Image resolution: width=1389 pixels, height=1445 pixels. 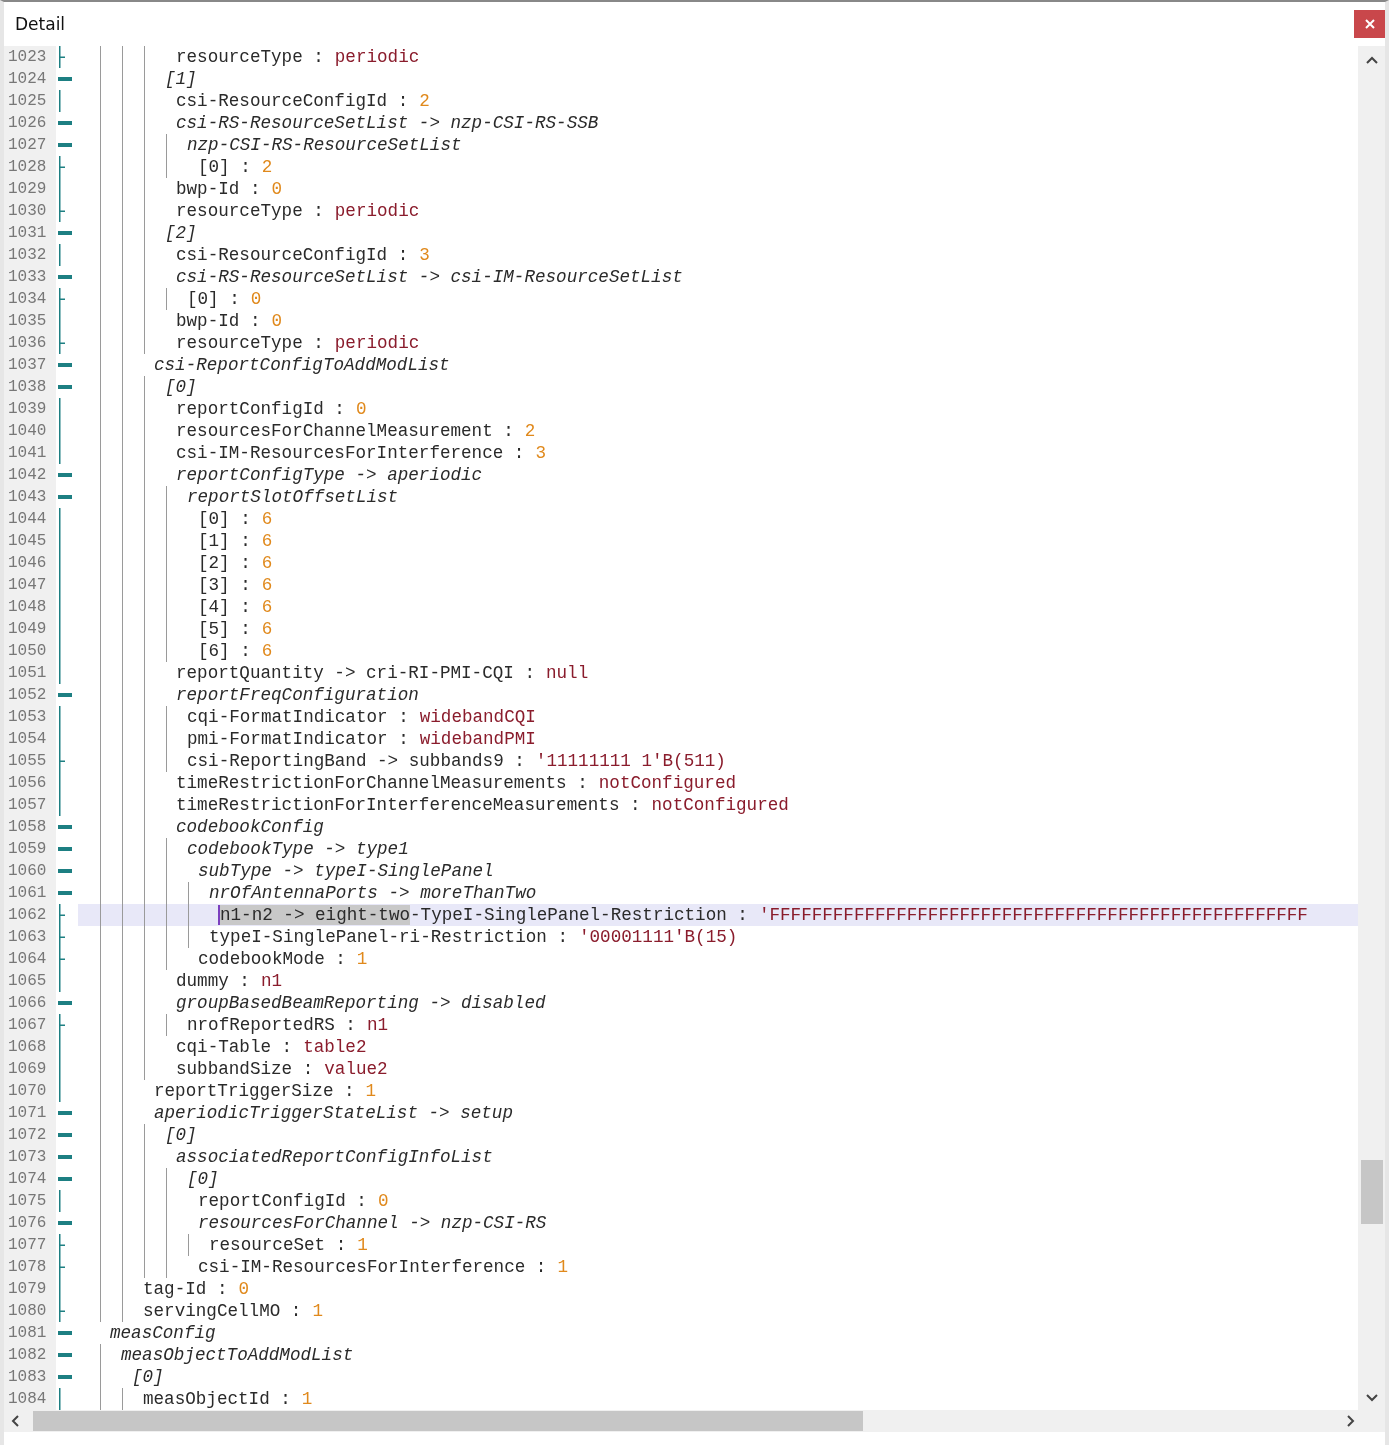 What do you see at coordinates (27, 497) in the screenshot?
I see `line-number: 1043` at bounding box center [27, 497].